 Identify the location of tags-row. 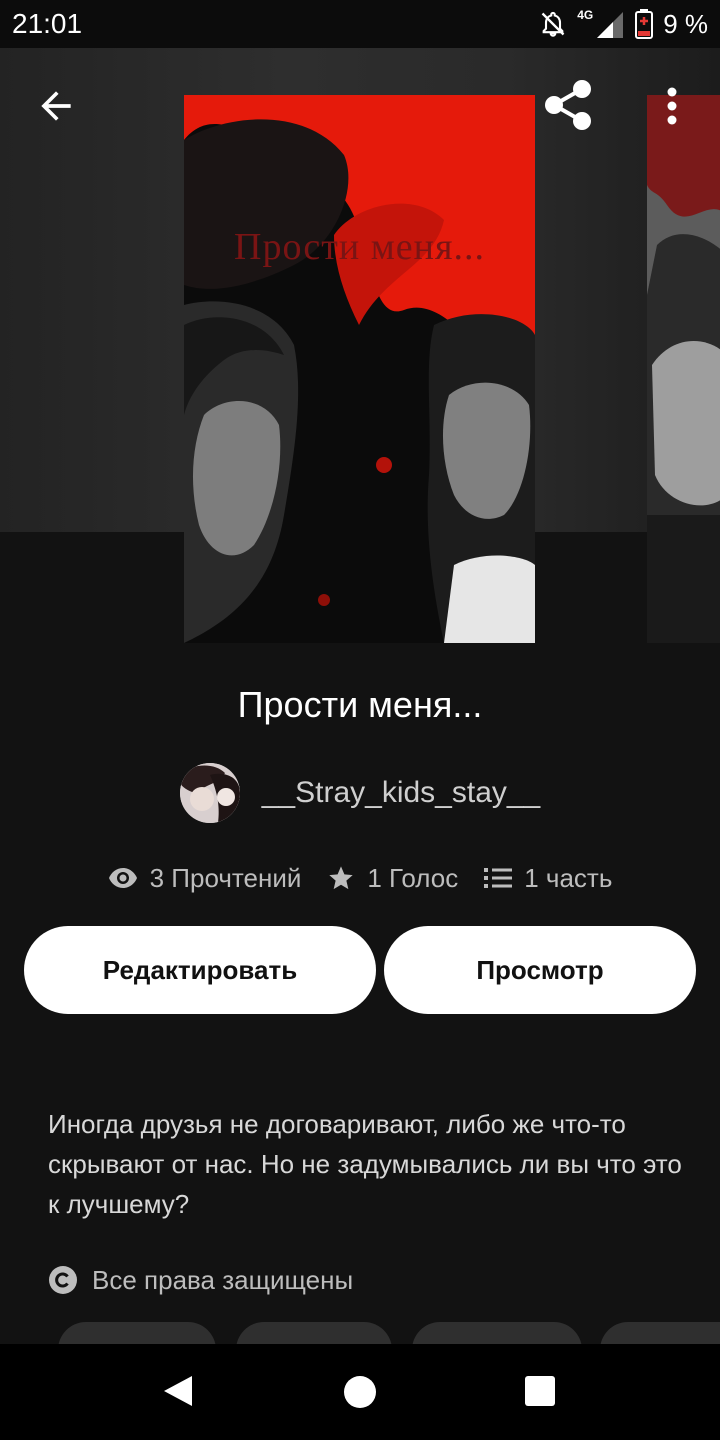
(360, 1333).